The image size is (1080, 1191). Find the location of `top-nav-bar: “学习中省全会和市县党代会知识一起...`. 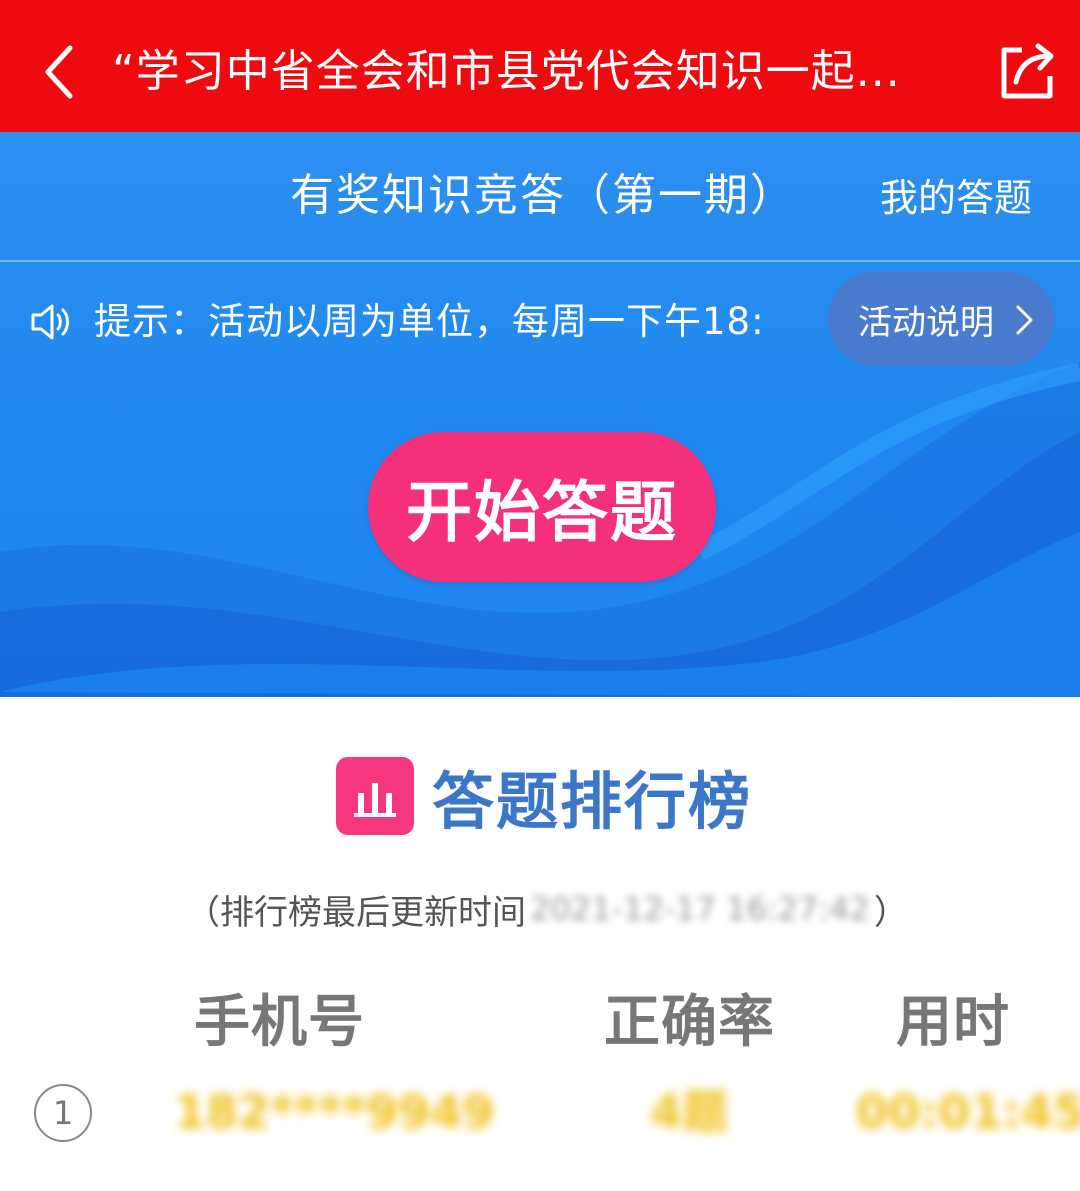

top-nav-bar: “学习中省全会和市县党代会知识一起... is located at coordinates (540, 66).